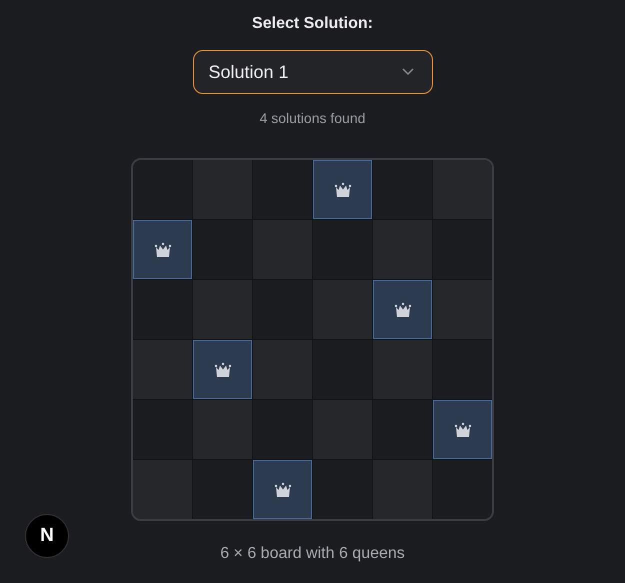 The width and height of the screenshot is (625, 583). Describe the element at coordinates (47, 536) in the screenshot. I see `dev-badge: N` at that location.